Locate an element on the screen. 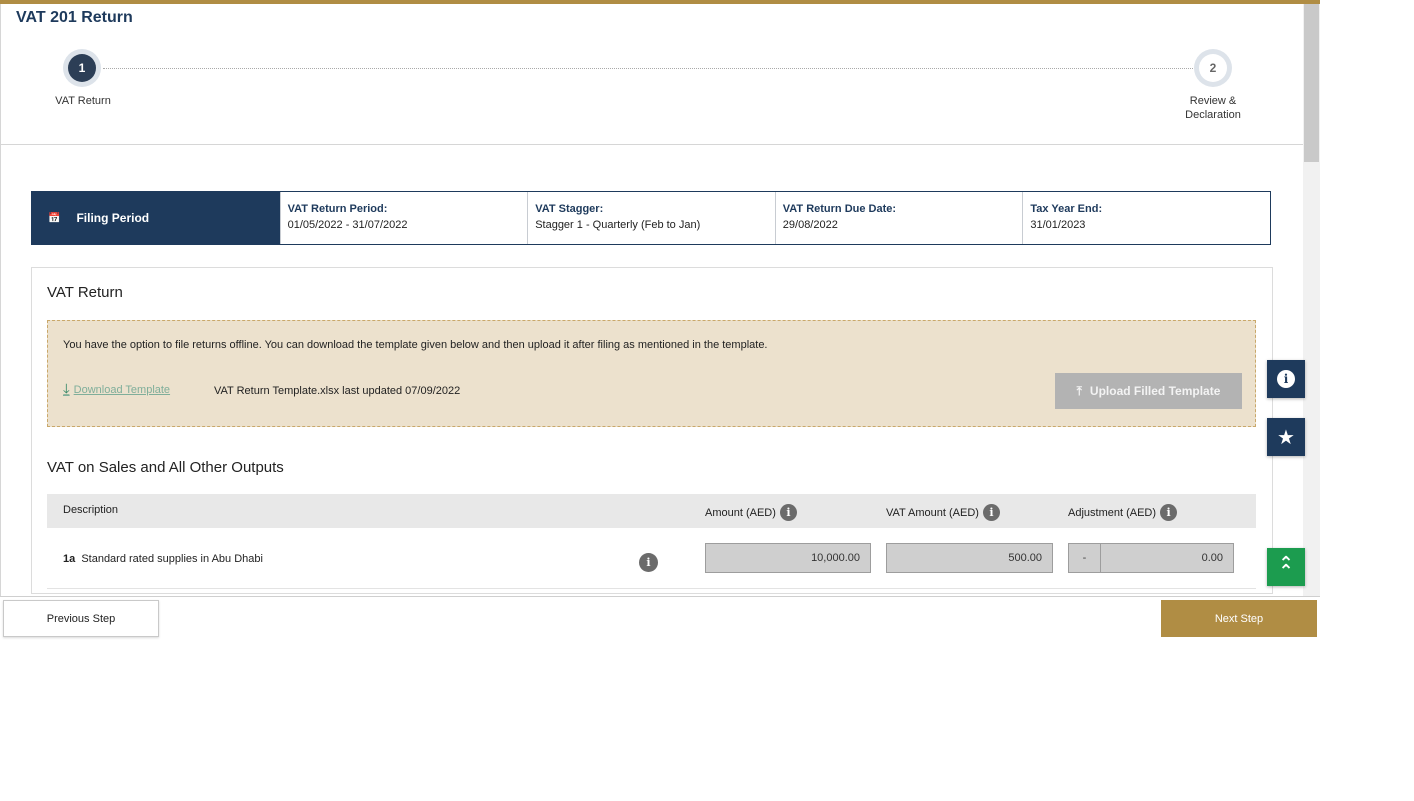 This screenshot has height=801, width=1414. row-info-icon: i is located at coordinates (648, 562).